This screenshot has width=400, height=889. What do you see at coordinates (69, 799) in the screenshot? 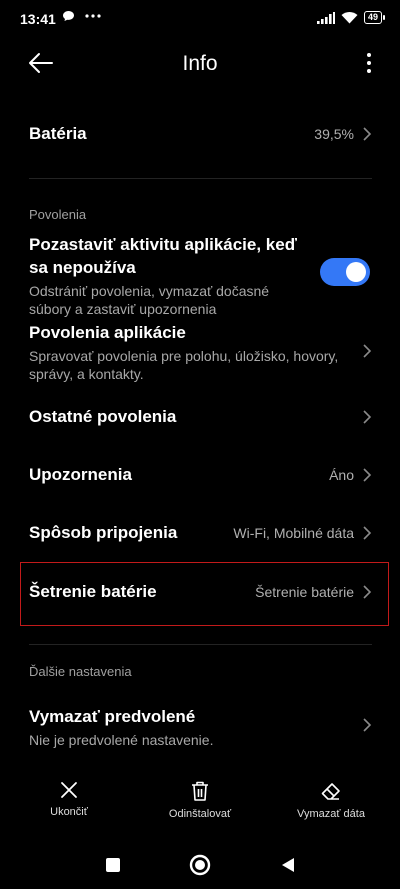
I see `stop-button: Ukončiť` at bounding box center [69, 799].